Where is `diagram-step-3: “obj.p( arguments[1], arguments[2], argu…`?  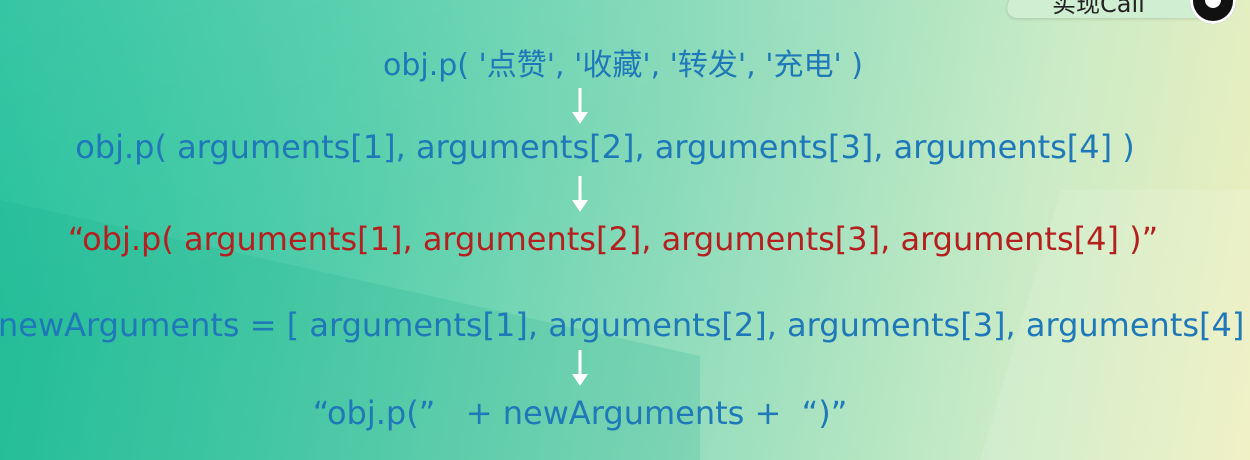 diagram-step-3: “obj.p( arguments[1], arguments[2], argu… is located at coordinates (625, 239).